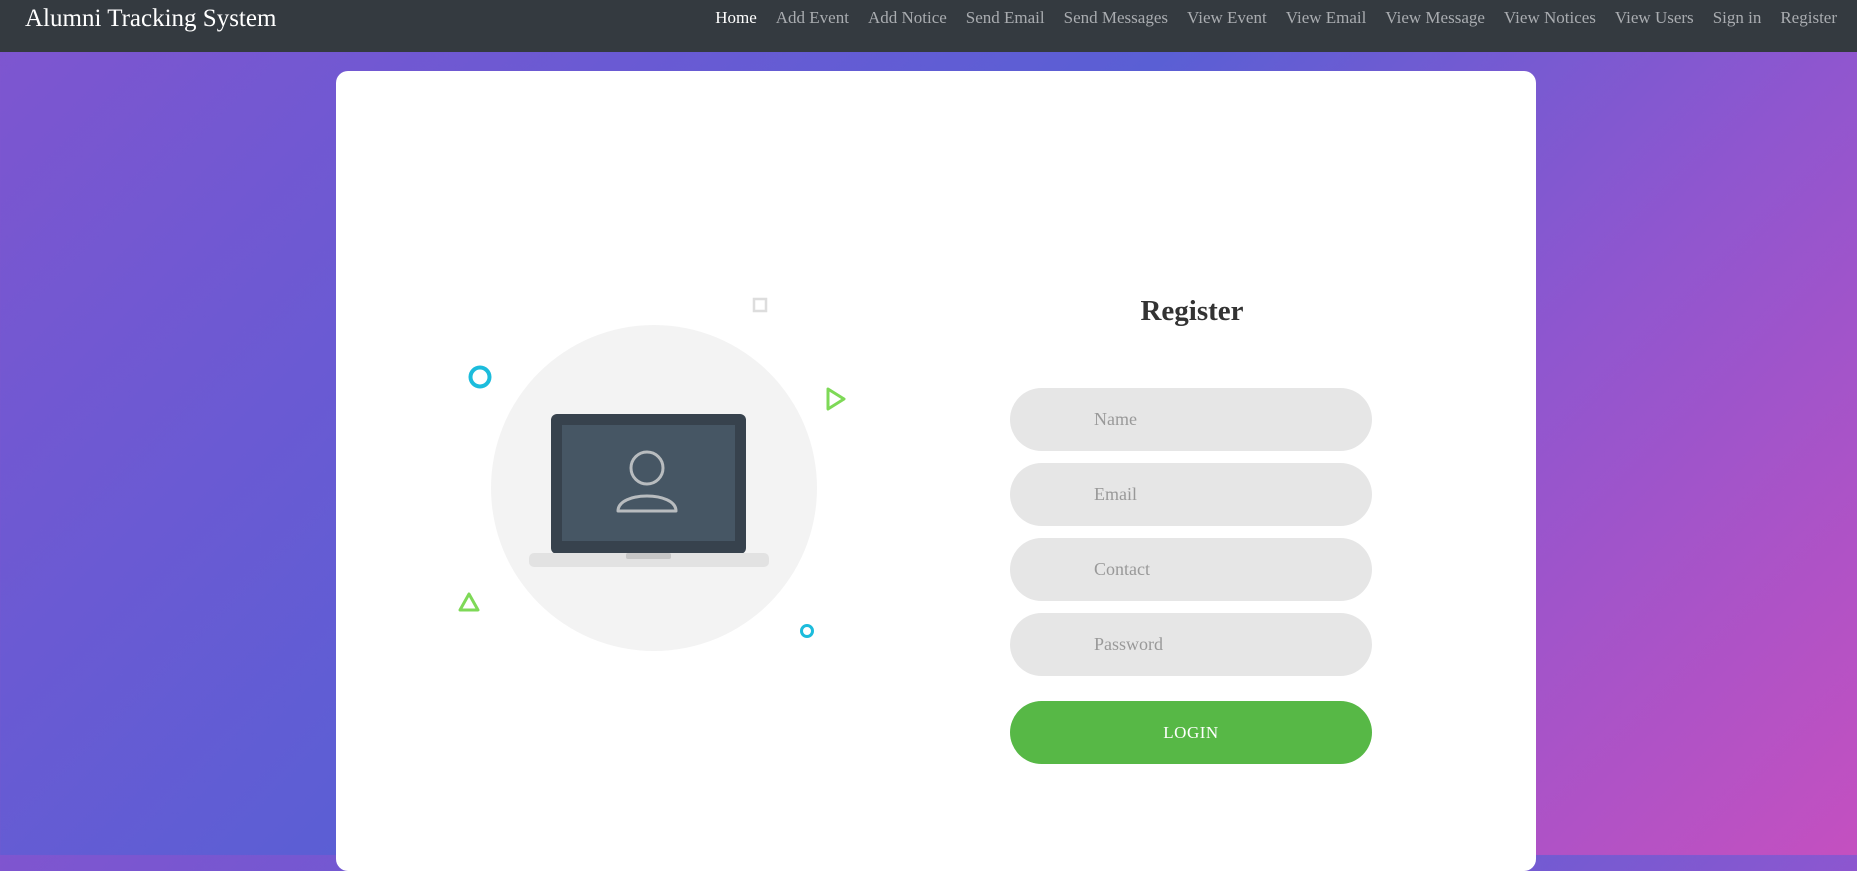 The image size is (1857, 871). I want to click on register-form: Register LOGIN, so click(1192, 527).